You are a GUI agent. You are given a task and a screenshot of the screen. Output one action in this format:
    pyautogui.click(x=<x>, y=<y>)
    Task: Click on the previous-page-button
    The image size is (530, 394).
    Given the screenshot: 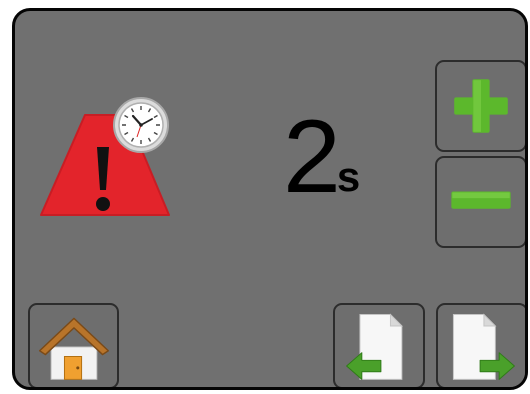 What is the action you would take?
    pyautogui.click(x=379, y=345)
    